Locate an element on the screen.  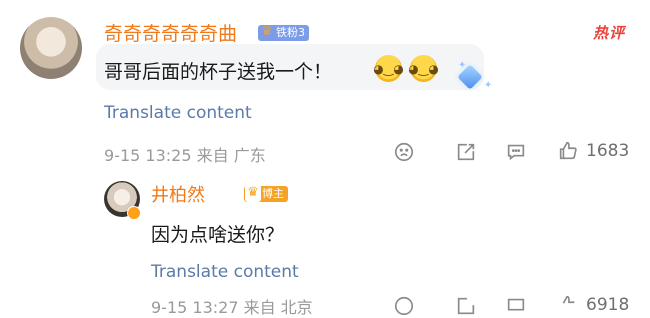
comment-meta: 9-15 13:25 来自 广东 is located at coordinates (185, 154).